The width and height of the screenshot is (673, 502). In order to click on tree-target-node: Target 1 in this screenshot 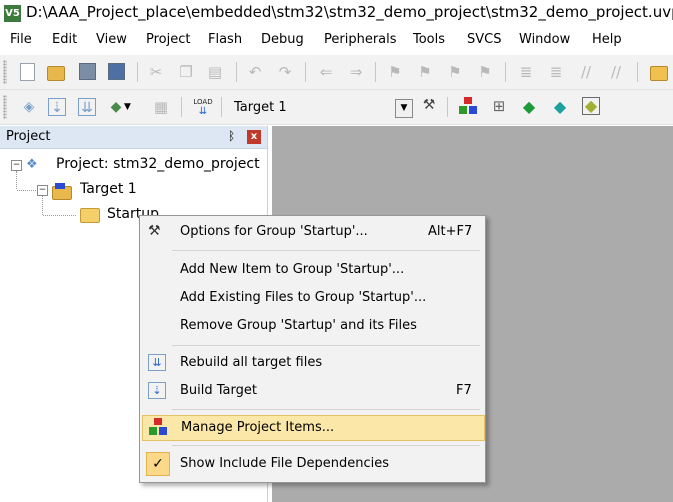, I will do `click(108, 189)`.